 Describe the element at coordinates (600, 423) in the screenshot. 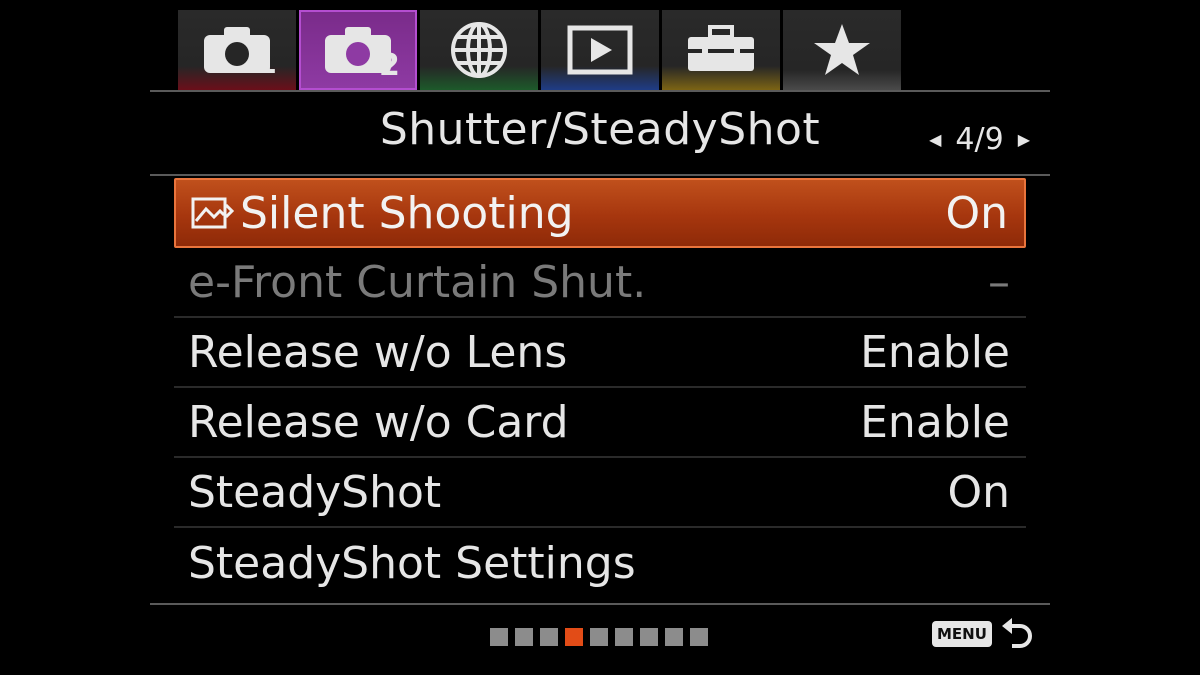

I see `menu-item-release-without-card: Release w/o Card Enable` at that location.